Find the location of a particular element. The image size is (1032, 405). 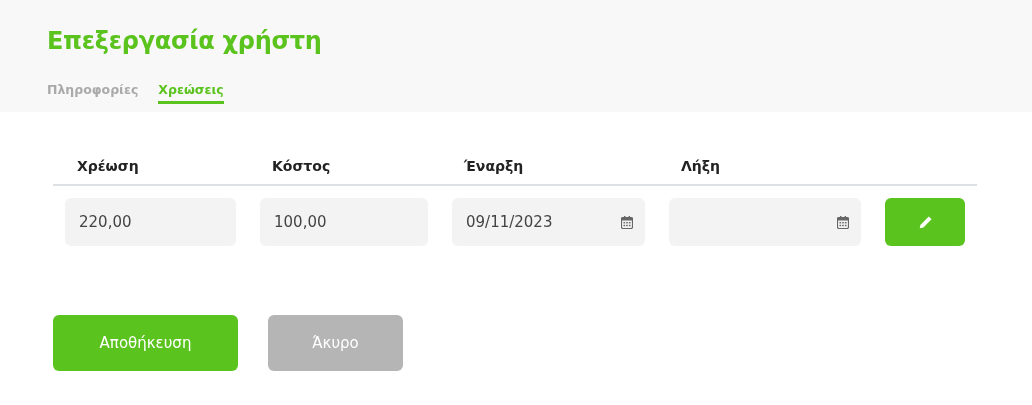

column-header: Λήξη is located at coordinates (700, 166).